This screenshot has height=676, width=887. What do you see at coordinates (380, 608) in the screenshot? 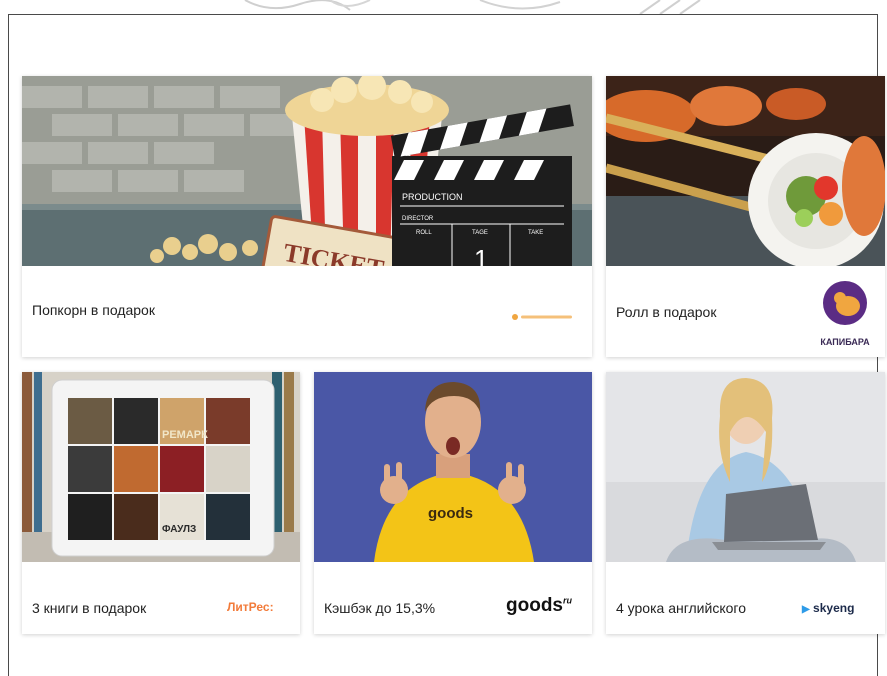
I see `card-title: Кэшбэк до 15,3%` at bounding box center [380, 608].